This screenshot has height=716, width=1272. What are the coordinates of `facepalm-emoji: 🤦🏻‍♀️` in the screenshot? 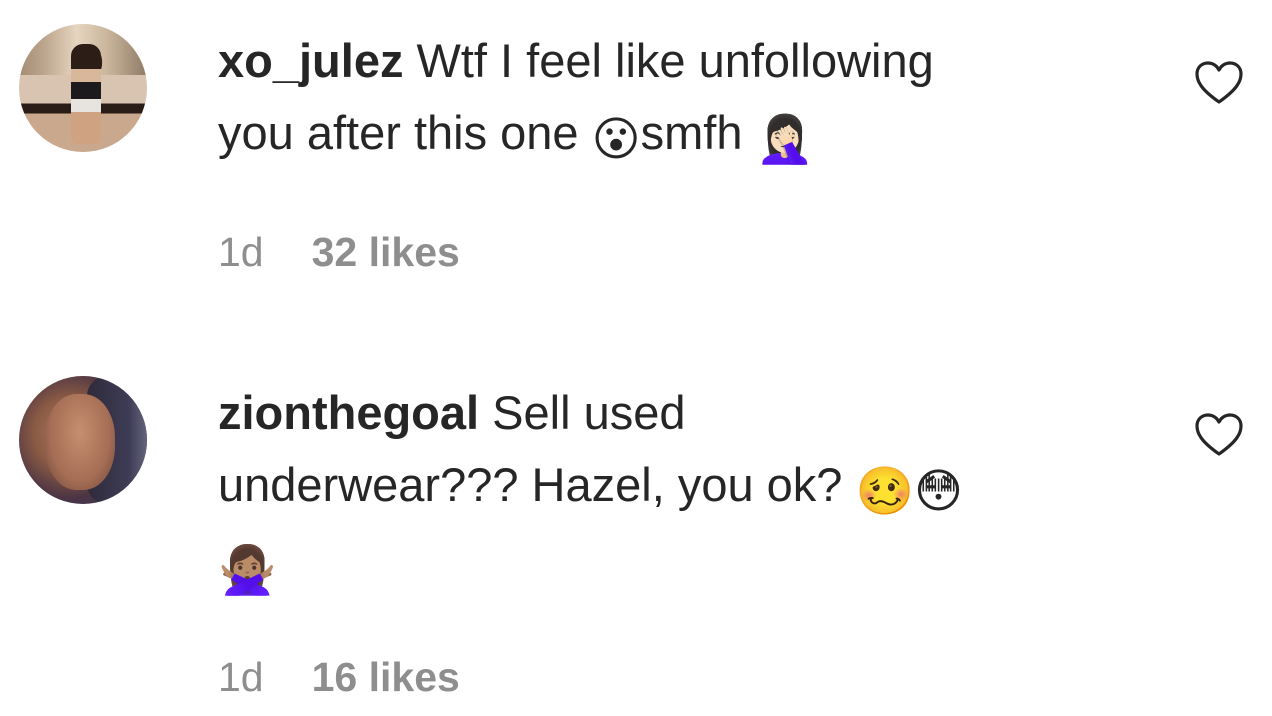 It's located at (785, 139).